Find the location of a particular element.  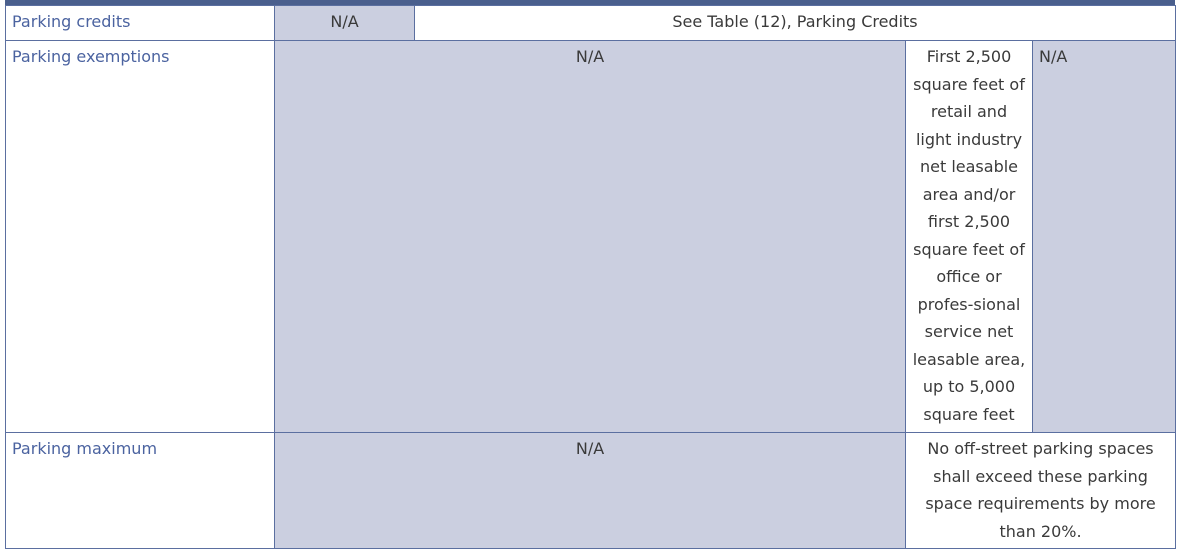

parking-credits-reference-cell: See Table (12), Parking Credits is located at coordinates (795, 23).